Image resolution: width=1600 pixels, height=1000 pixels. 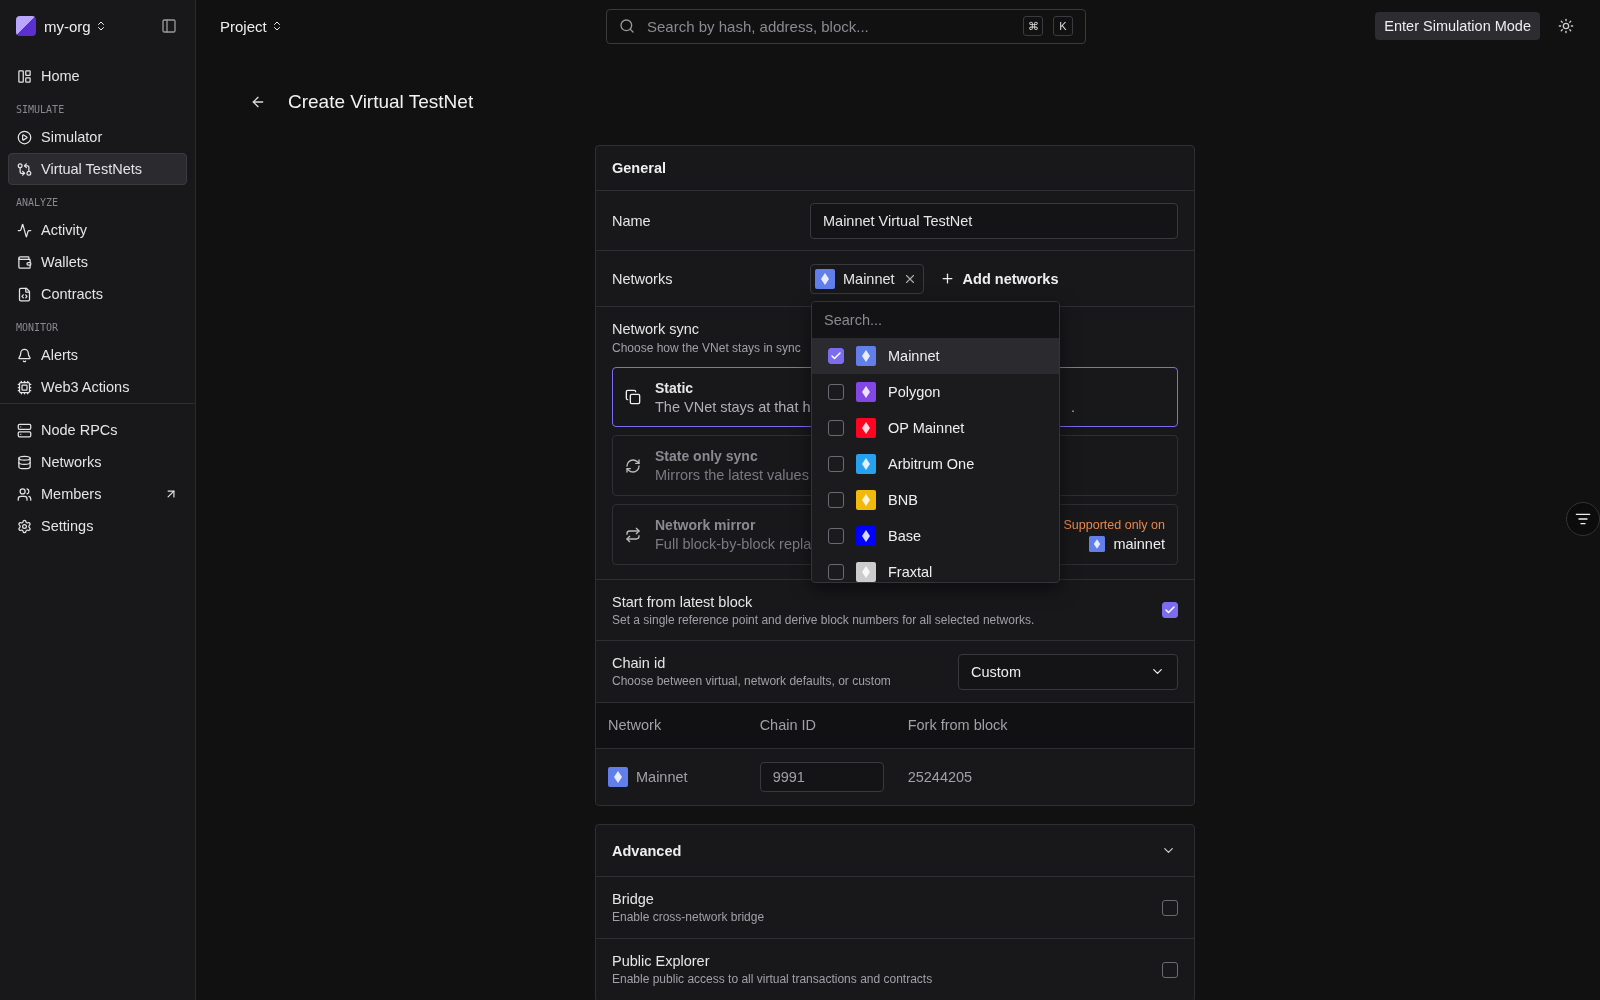 What do you see at coordinates (688, 917) in the screenshot?
I see `field-description: Enable cross-network bridge` at bounding box center [688, 917].